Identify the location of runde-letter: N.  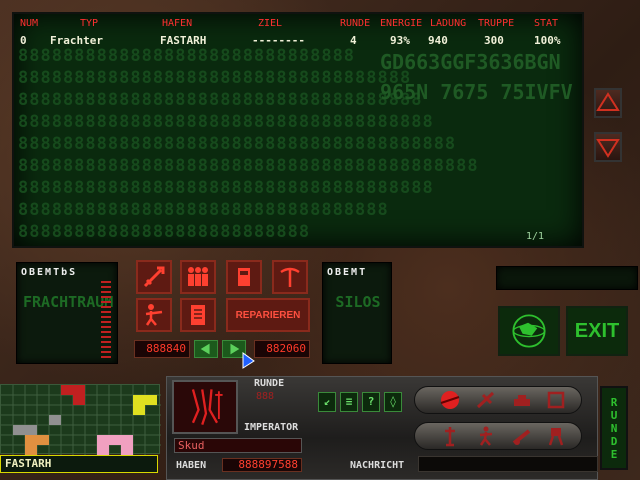
(614, 428).